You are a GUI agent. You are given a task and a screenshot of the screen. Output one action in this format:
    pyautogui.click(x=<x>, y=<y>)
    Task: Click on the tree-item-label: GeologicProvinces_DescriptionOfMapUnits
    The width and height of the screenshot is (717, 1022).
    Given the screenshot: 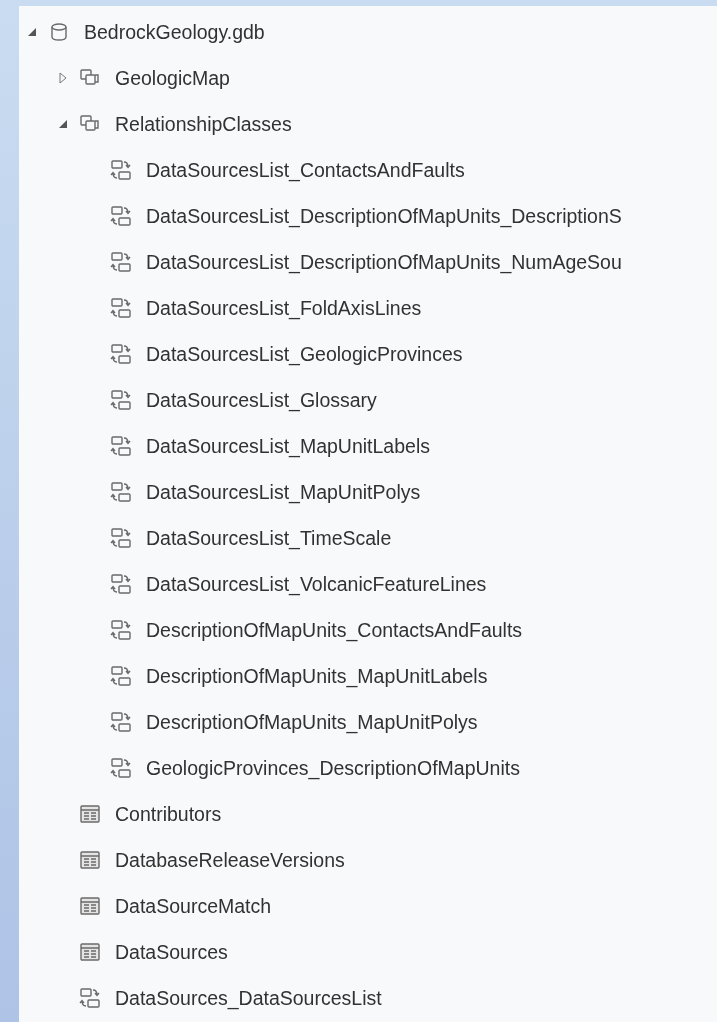 What is the action you would take?
    pyautogui.click(x=333, y=768)
    